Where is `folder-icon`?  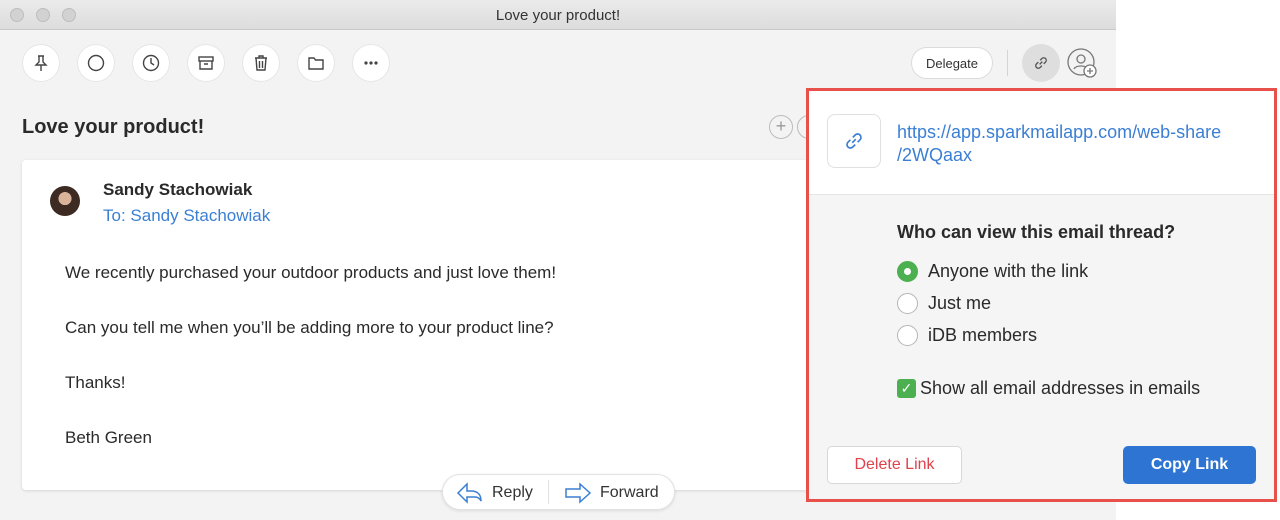
folder-icon is located at coordinates (316, 63).